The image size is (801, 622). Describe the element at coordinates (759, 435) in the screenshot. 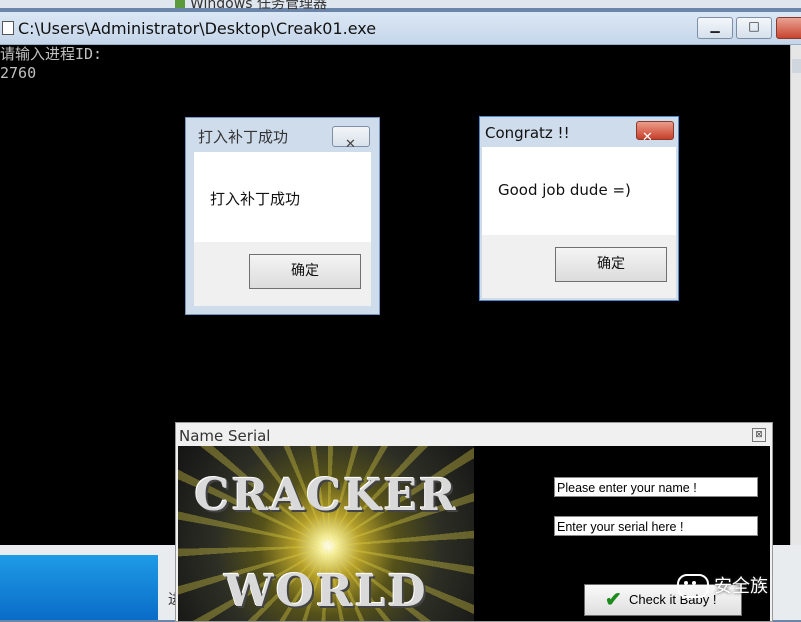

I see `name-serial-close-button: ⊠` at that location.